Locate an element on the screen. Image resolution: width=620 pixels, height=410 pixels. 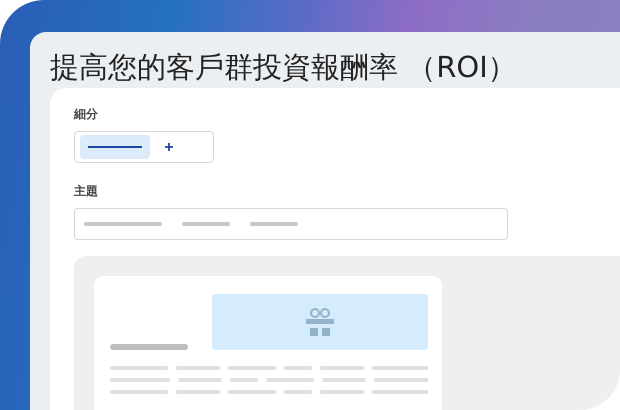
line-icon is located at coordinates (115, 147).